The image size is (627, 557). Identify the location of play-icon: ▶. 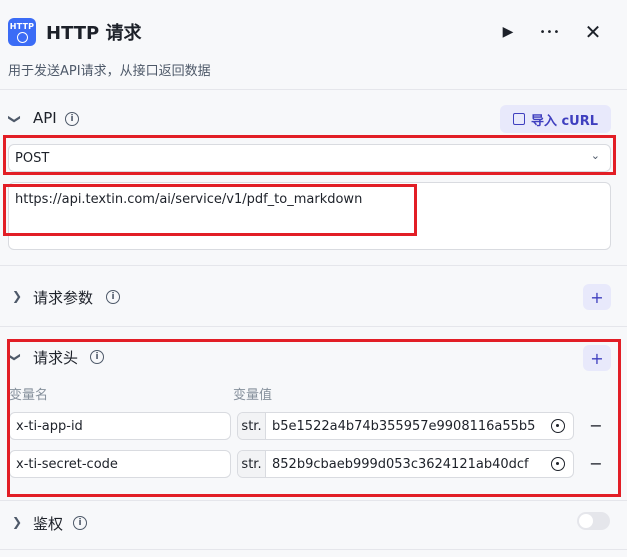
(508, 32).